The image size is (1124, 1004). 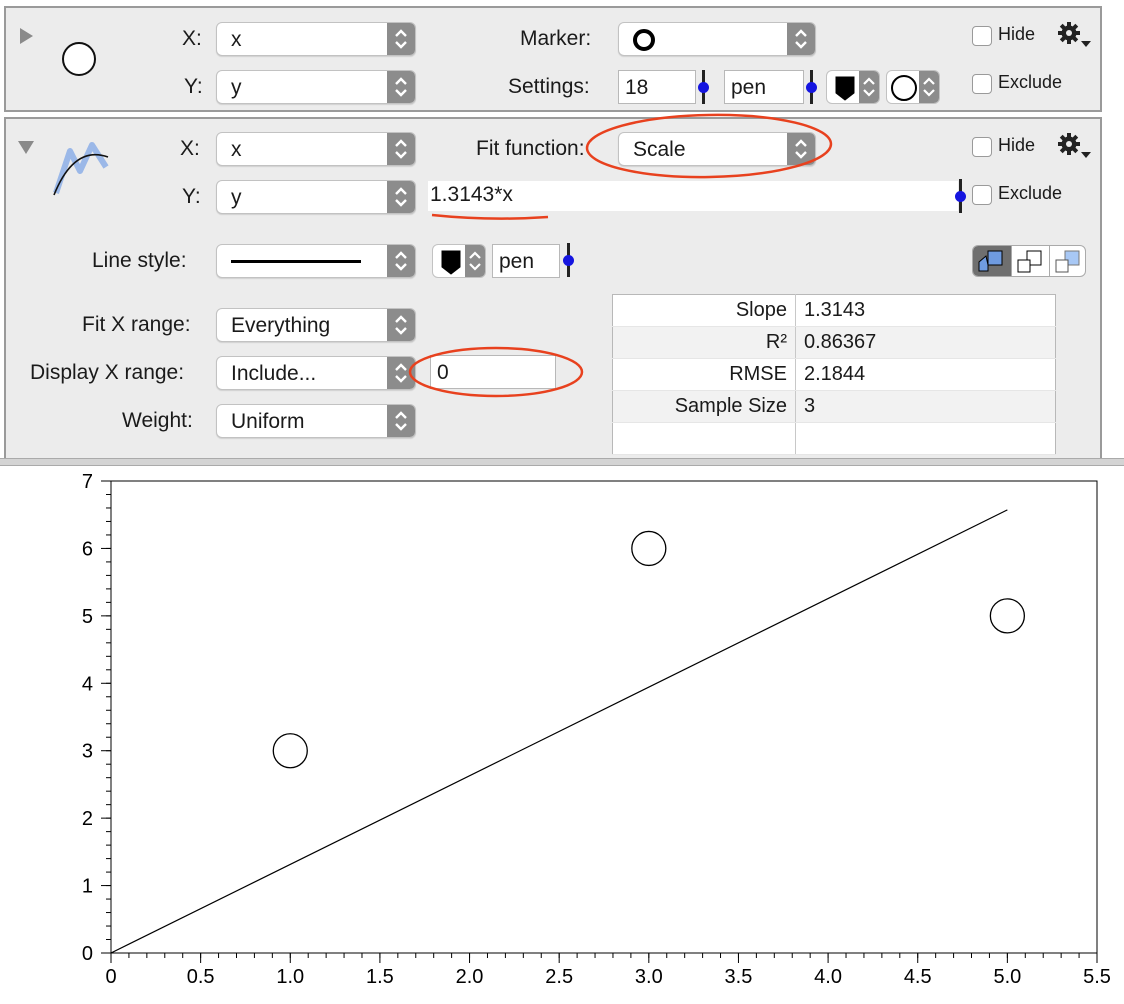 I want to click on stats-value, so click(x=926, y=439).